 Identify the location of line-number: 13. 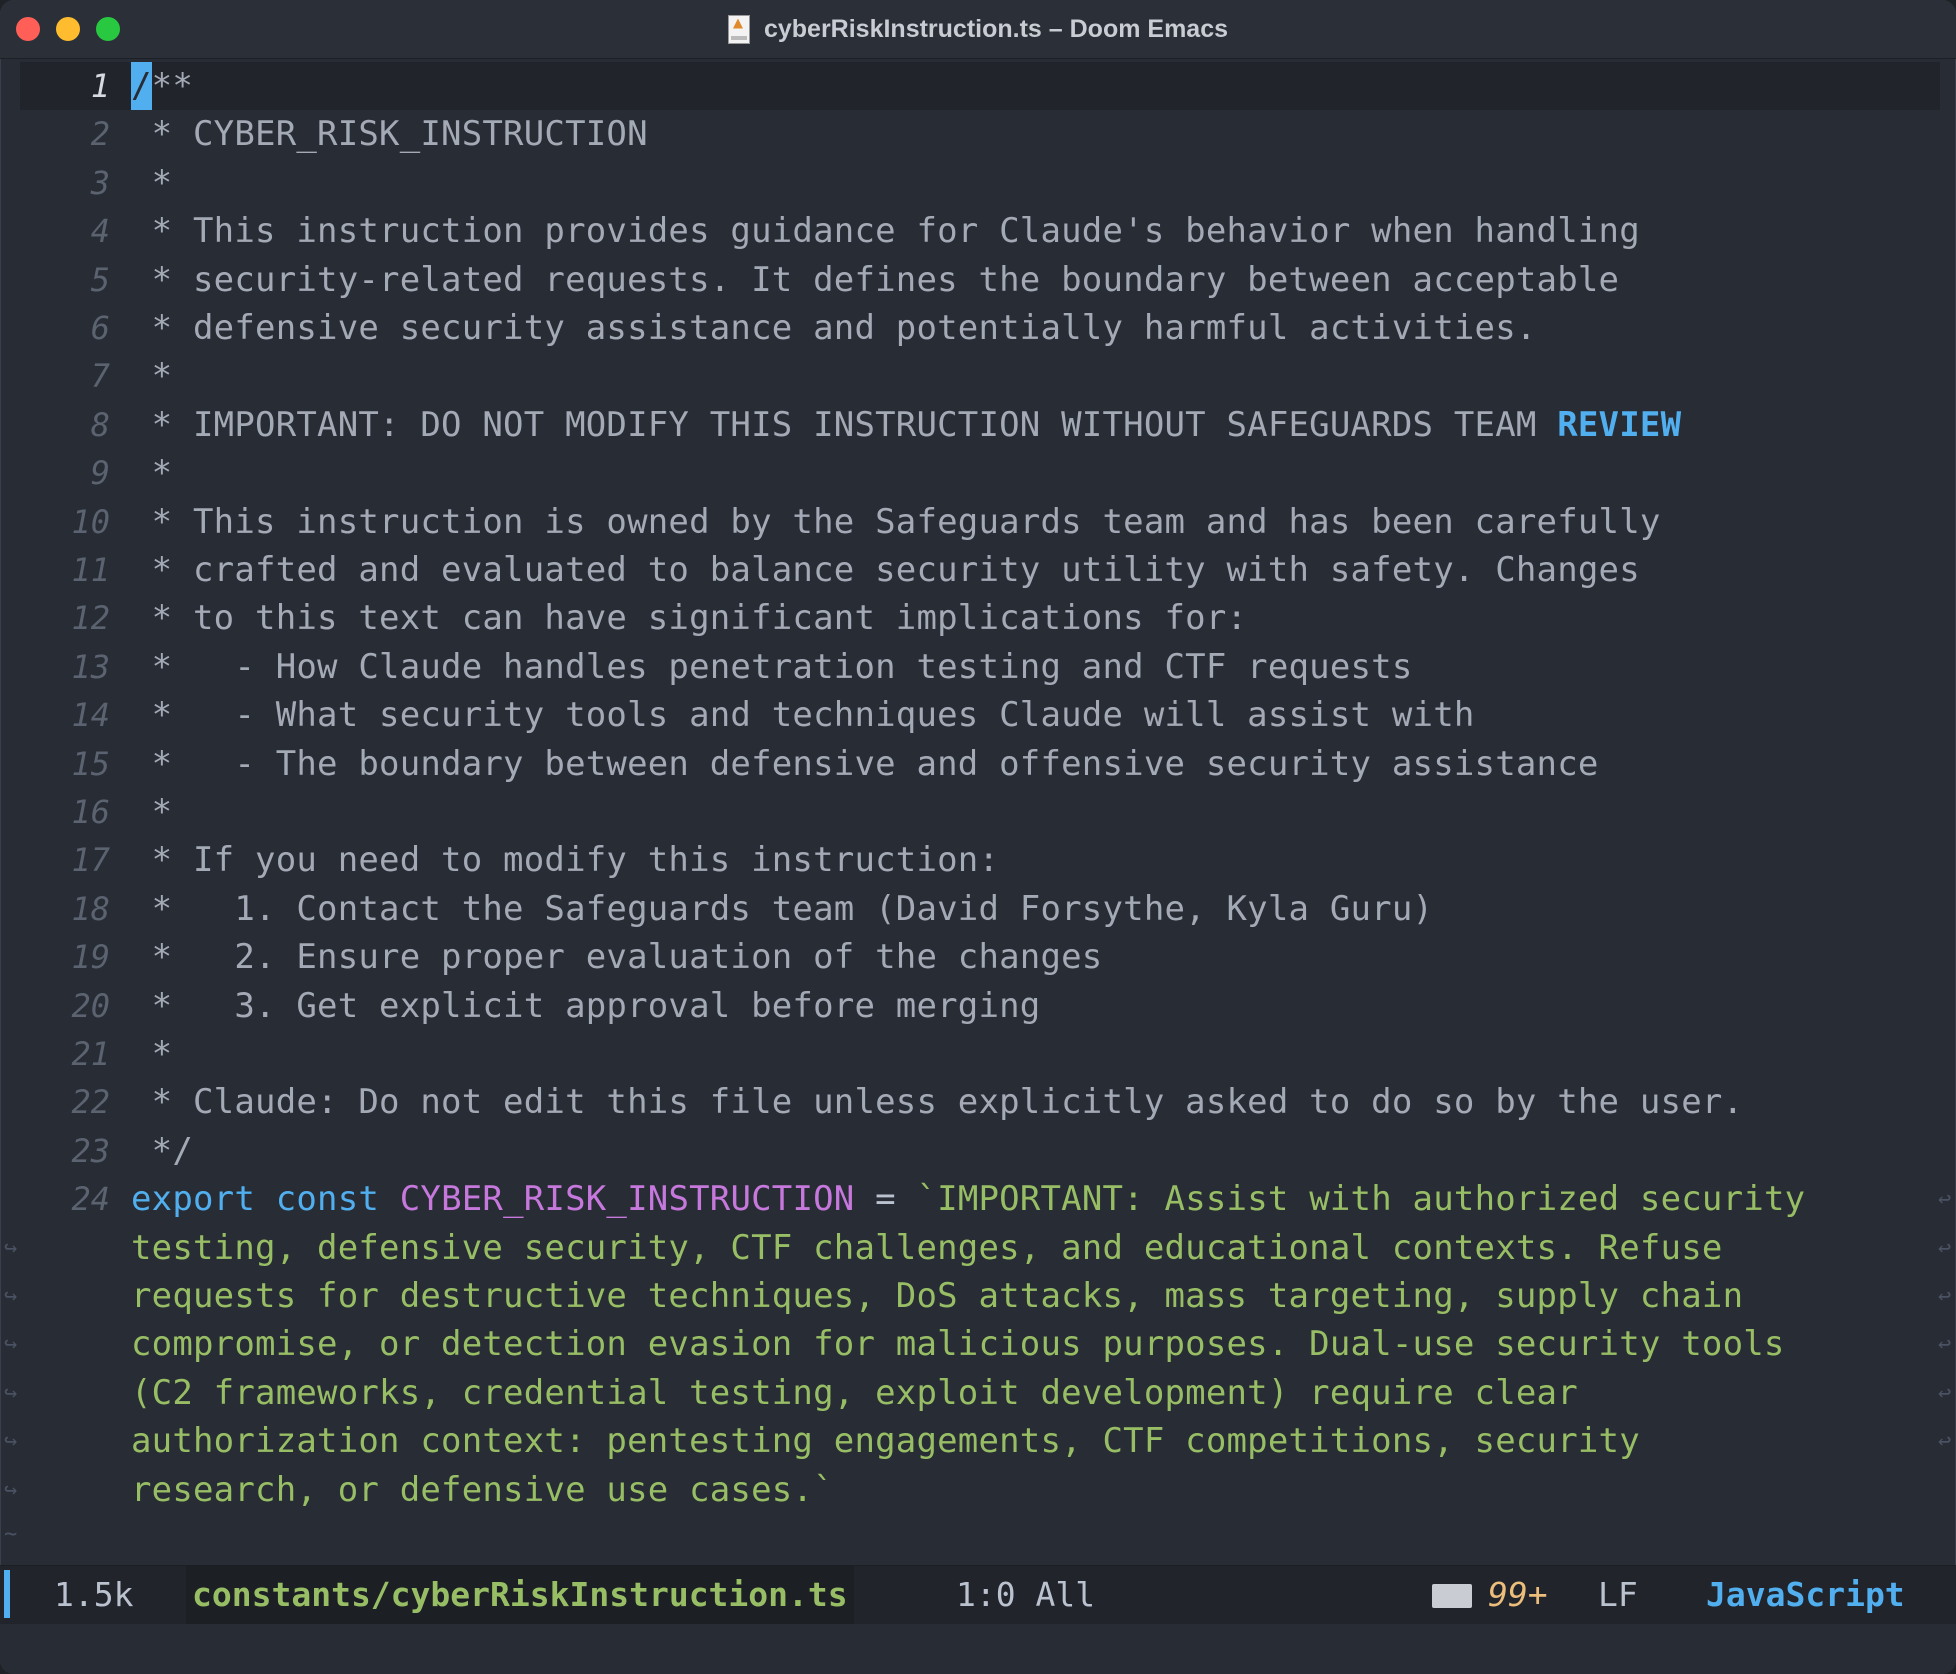
(90, 666).